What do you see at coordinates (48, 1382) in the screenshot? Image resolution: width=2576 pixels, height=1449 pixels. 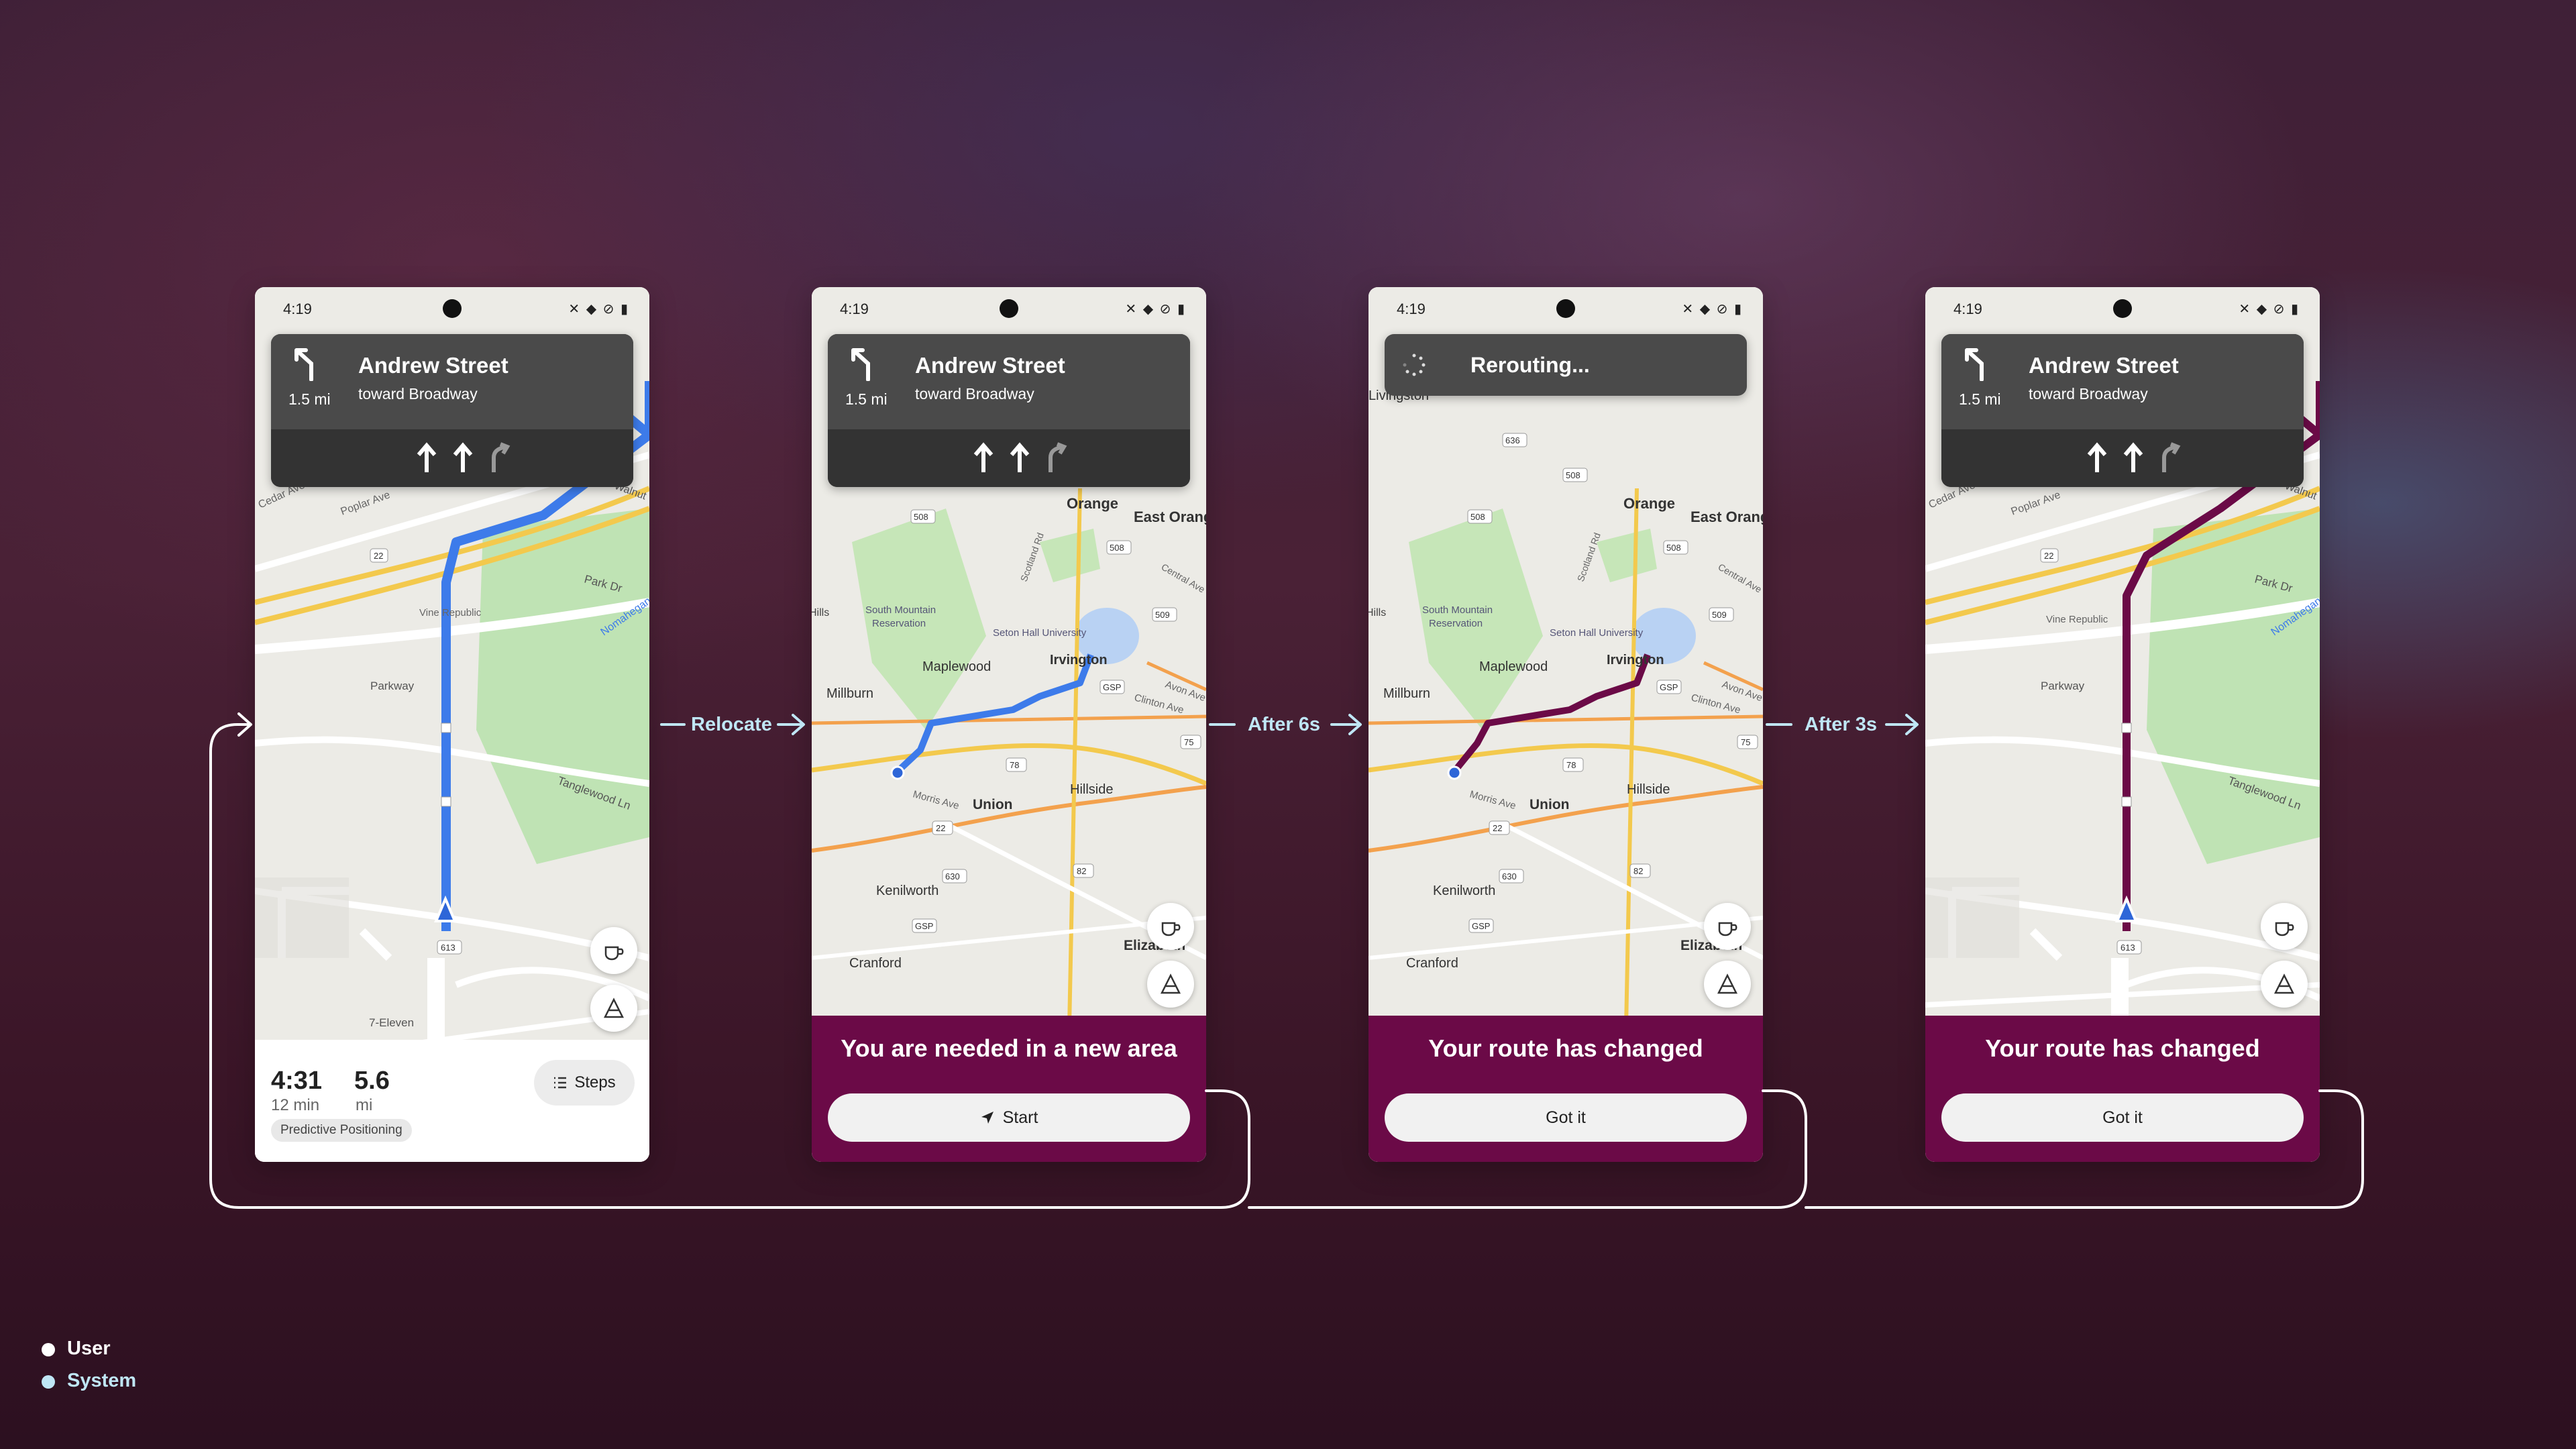 I see `legend-dot-system` at bounding box center [48, 1382].